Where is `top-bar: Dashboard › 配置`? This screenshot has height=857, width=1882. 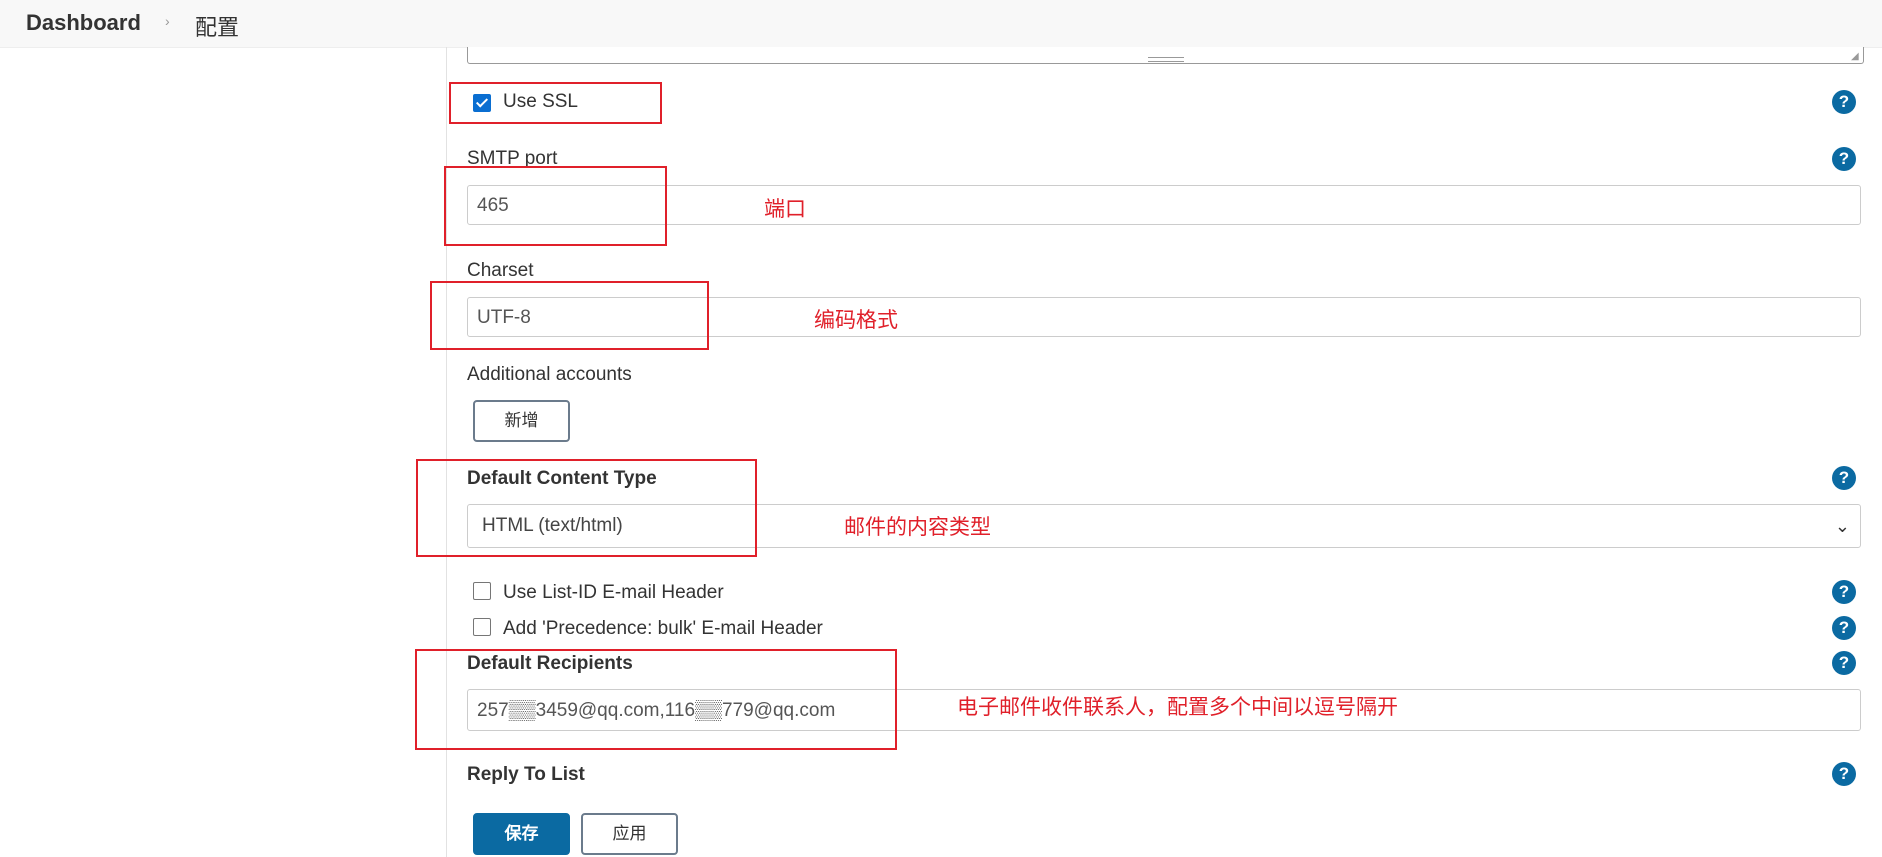
top-bar: Dashboard › 配置 is located at coordinates (941, 24).